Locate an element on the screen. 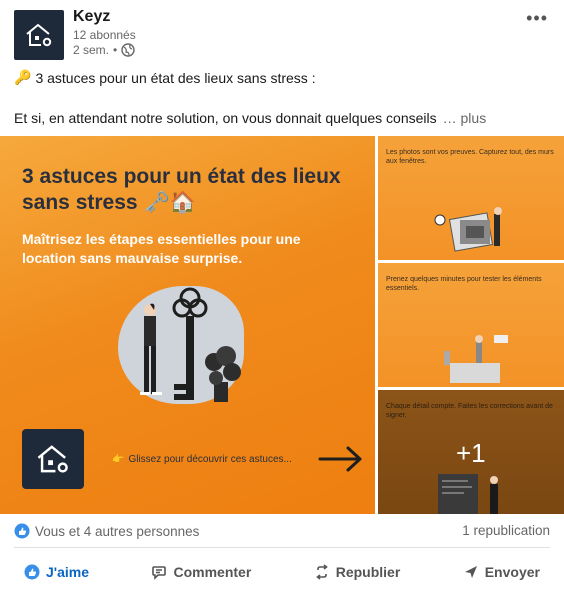 This screenshot has height=592, width=564. follower-count: 12 abonnés is located at coordinates (104, 35).